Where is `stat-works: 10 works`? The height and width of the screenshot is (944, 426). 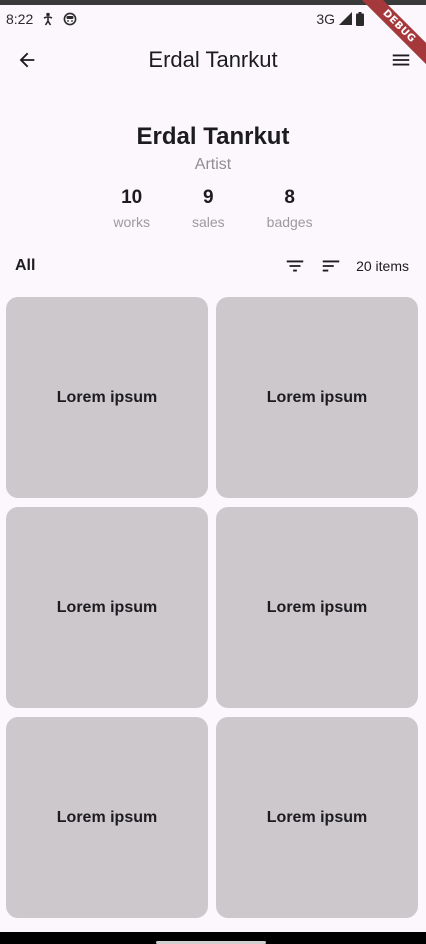
stat-works: 10 works is located at coordinates (131, 208).